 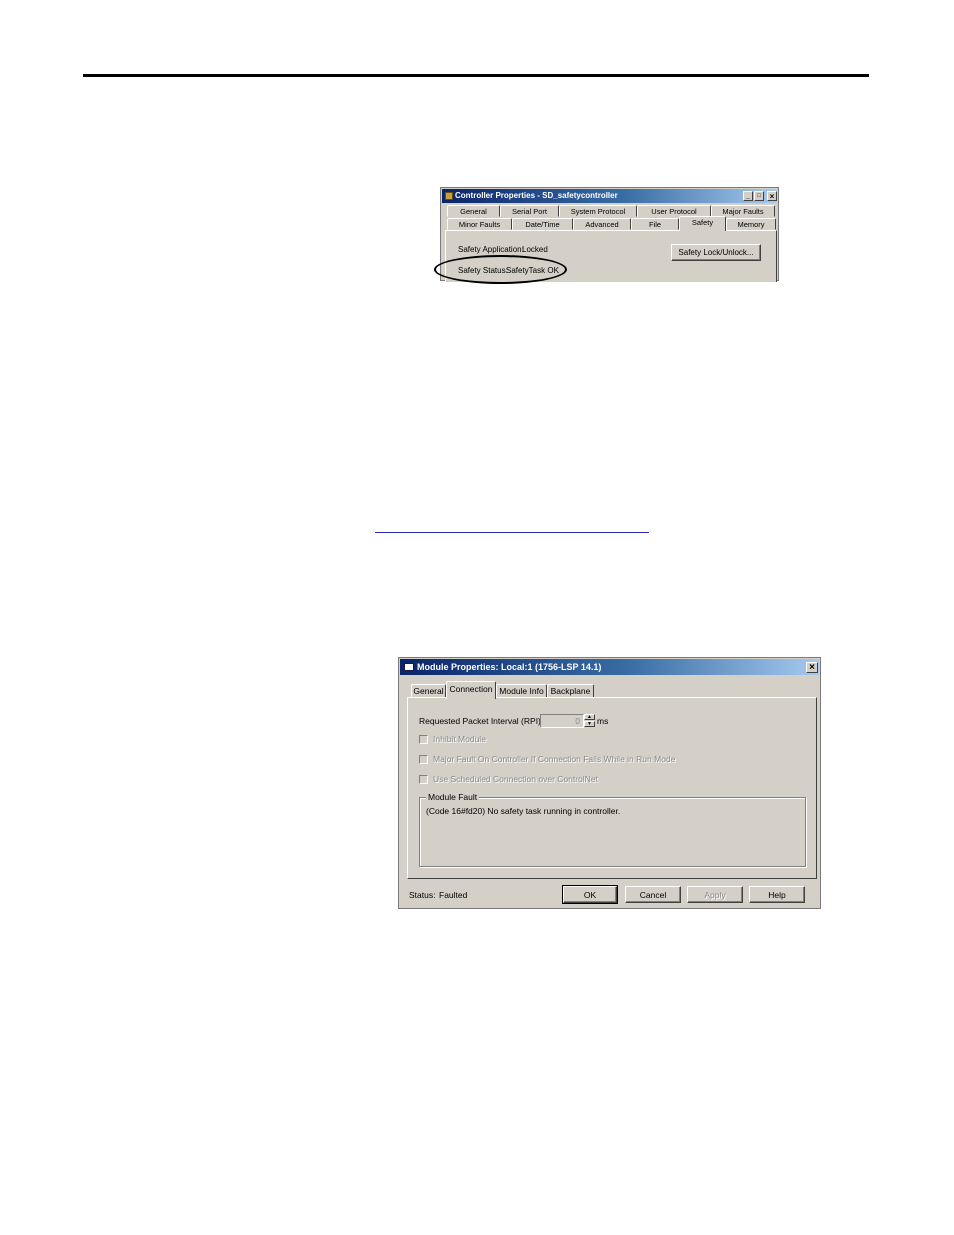 What do you see at coordinates (409, 667) in the screenshot?
I see `window-icon` at bounding box center [409, 667].